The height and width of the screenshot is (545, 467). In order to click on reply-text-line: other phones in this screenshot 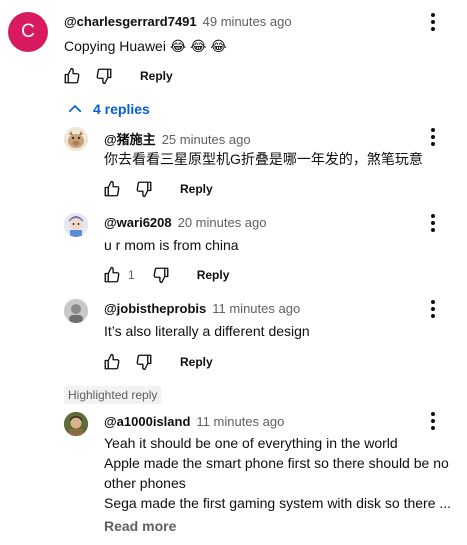, I will do `click(145, 483)`.